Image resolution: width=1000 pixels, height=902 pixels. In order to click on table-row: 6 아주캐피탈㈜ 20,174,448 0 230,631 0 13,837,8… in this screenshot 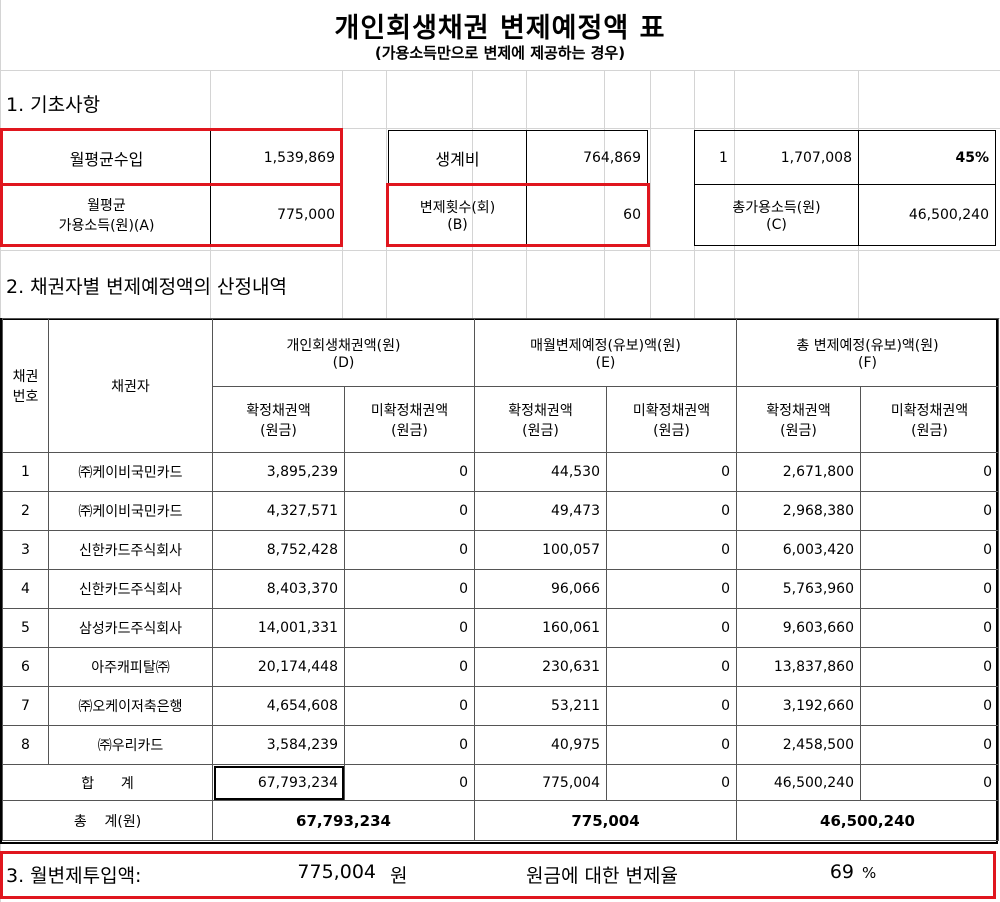, I will do `click(500, 667)`.